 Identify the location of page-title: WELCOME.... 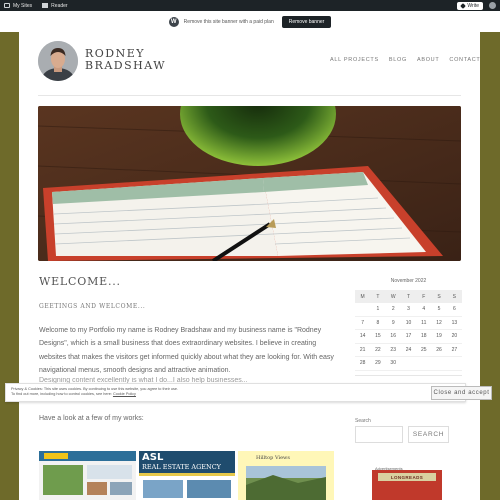
(80, 281).